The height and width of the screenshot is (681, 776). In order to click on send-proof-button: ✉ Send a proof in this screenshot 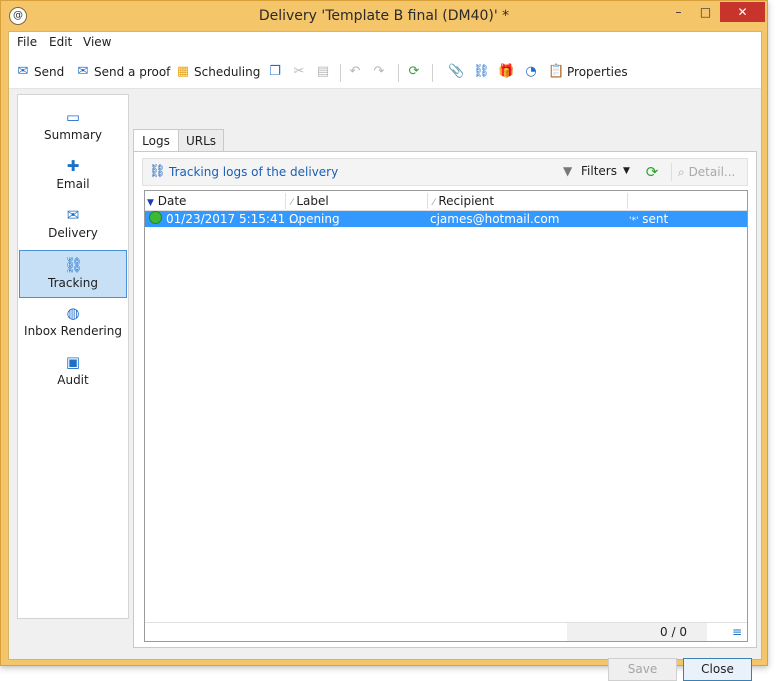, I will do `click(123, 72)`.